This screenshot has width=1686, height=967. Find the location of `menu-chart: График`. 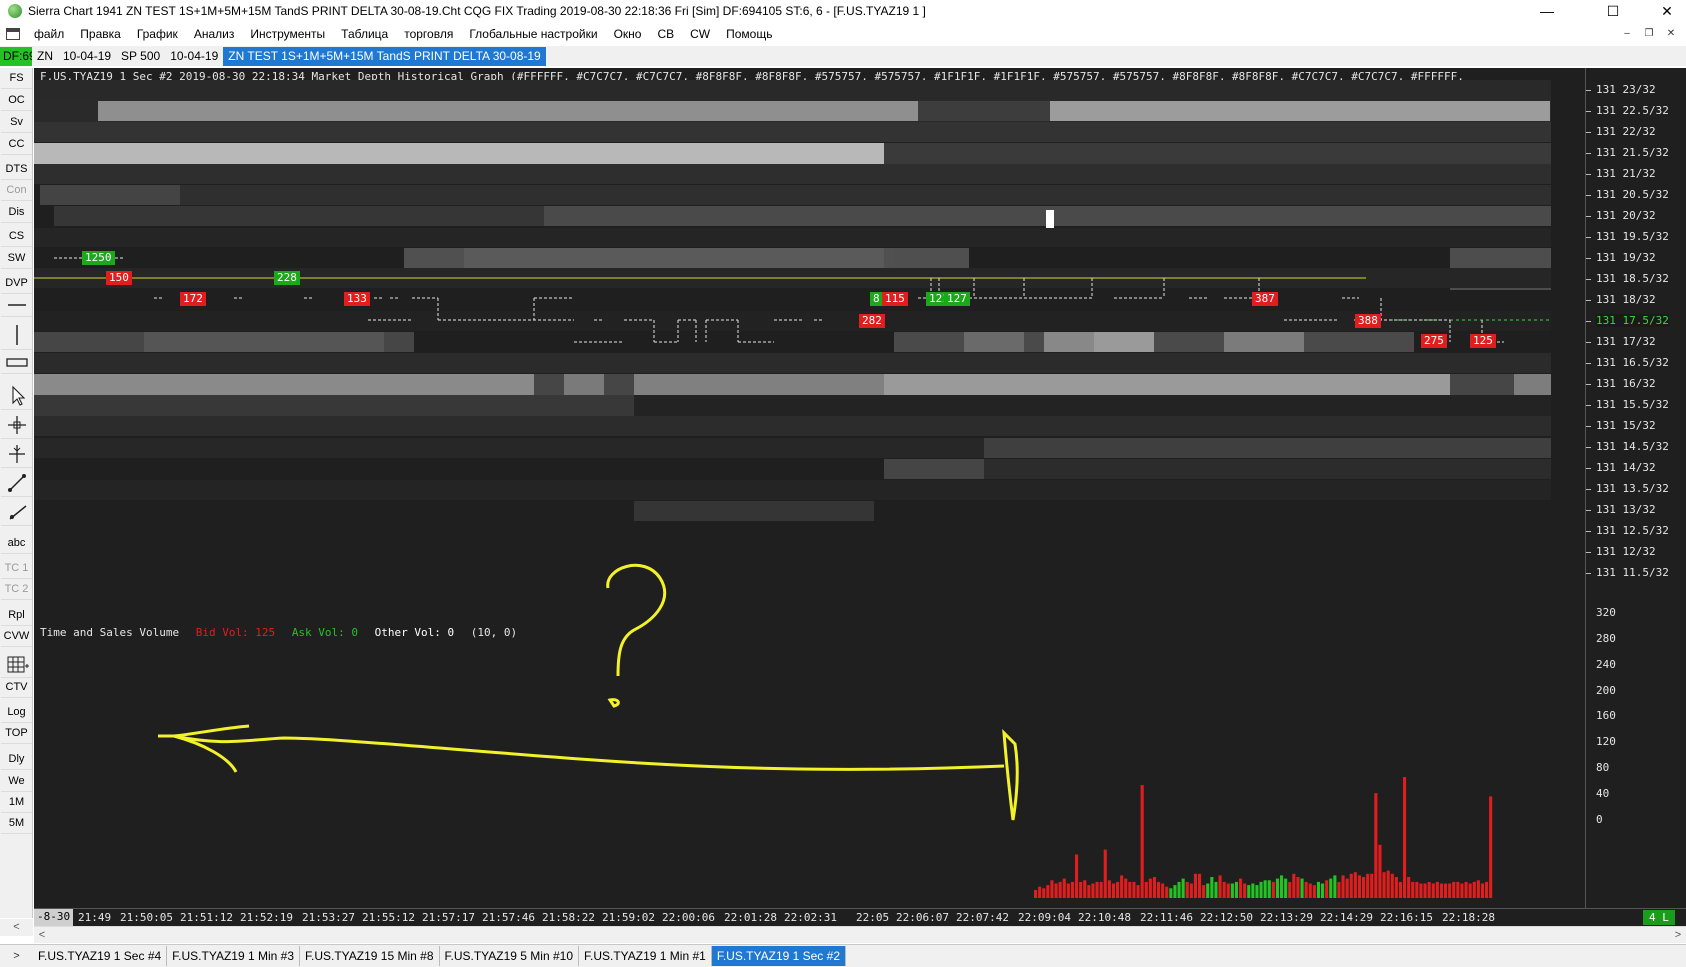

menu-chart: График is located at coordinates (157, 34).